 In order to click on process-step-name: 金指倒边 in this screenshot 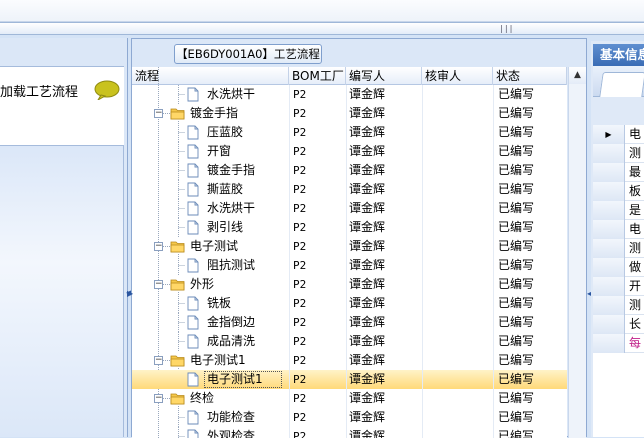, I will do `click(231, 322)`.